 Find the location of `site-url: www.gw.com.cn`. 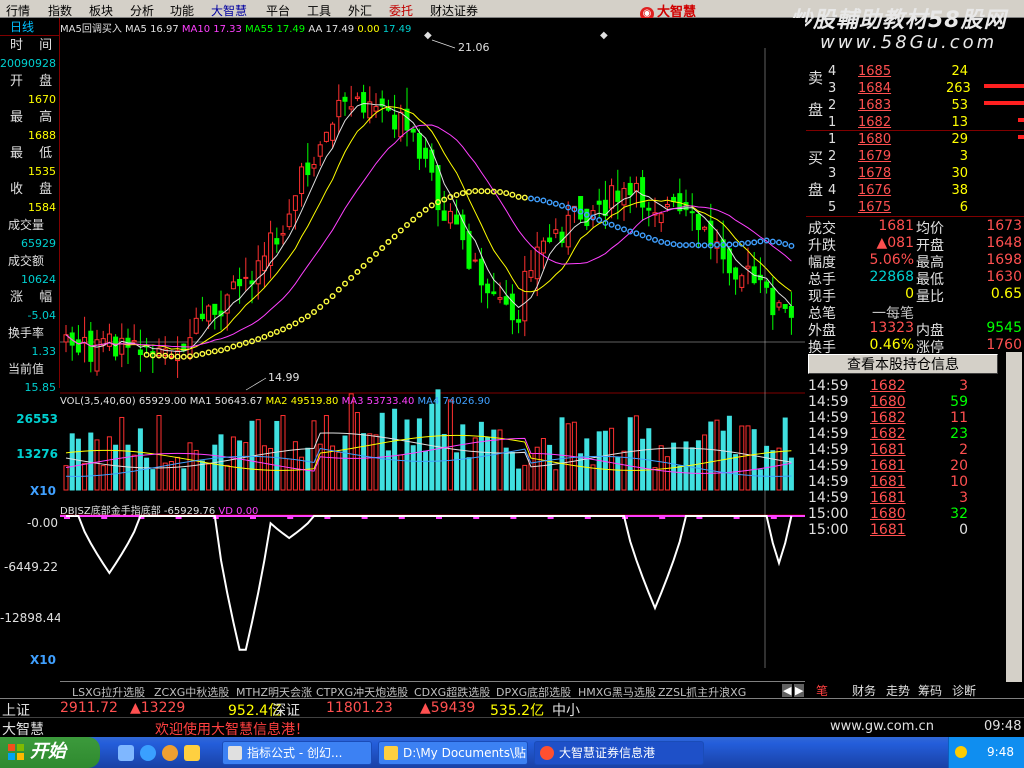

site-url: www.gw.com.cn is located at coordinates (882, 726).